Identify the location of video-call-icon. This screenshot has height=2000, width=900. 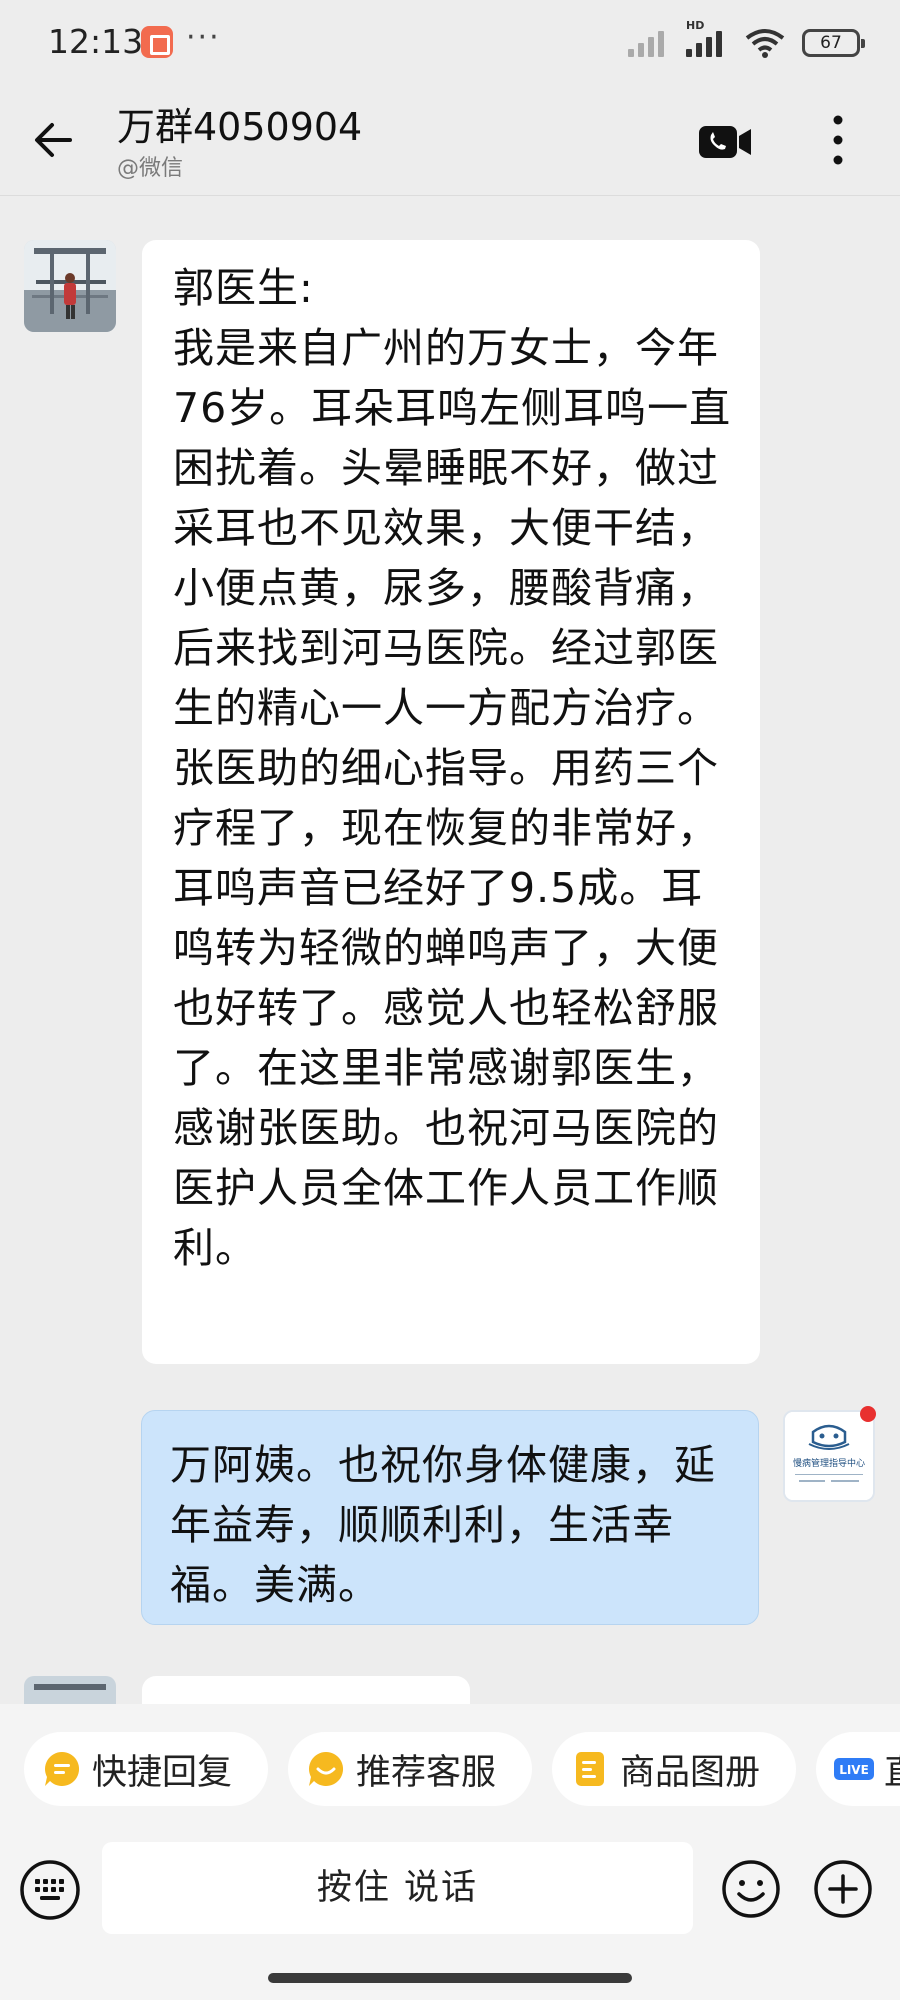
(725, 142).